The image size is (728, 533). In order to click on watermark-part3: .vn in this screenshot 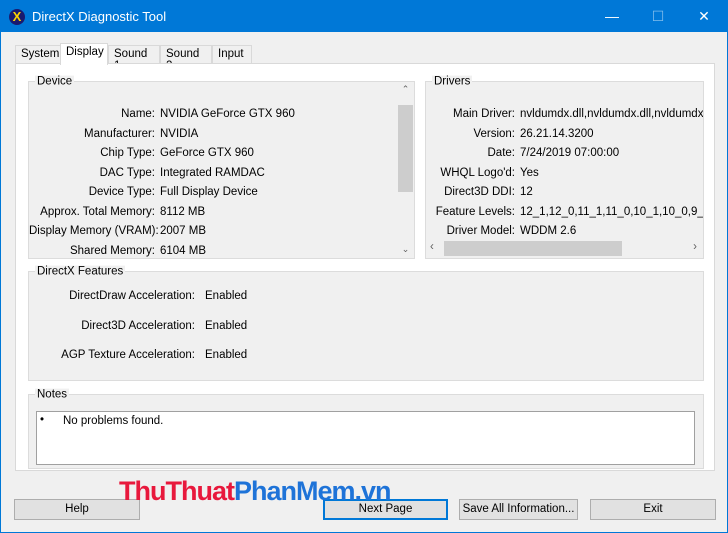, I will do `click(373, 491)`.